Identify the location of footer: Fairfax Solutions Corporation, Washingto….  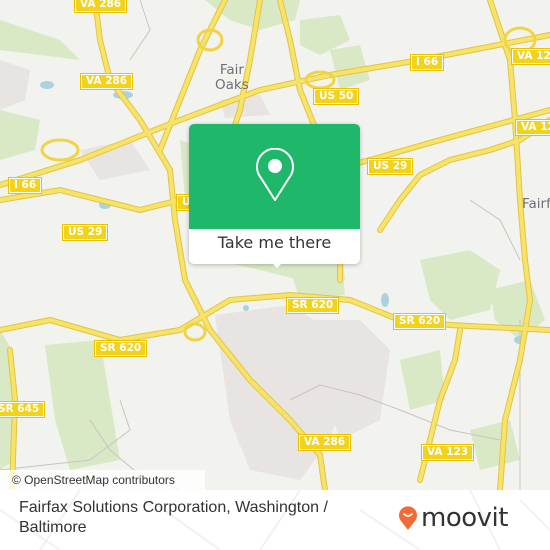
(275, 520).